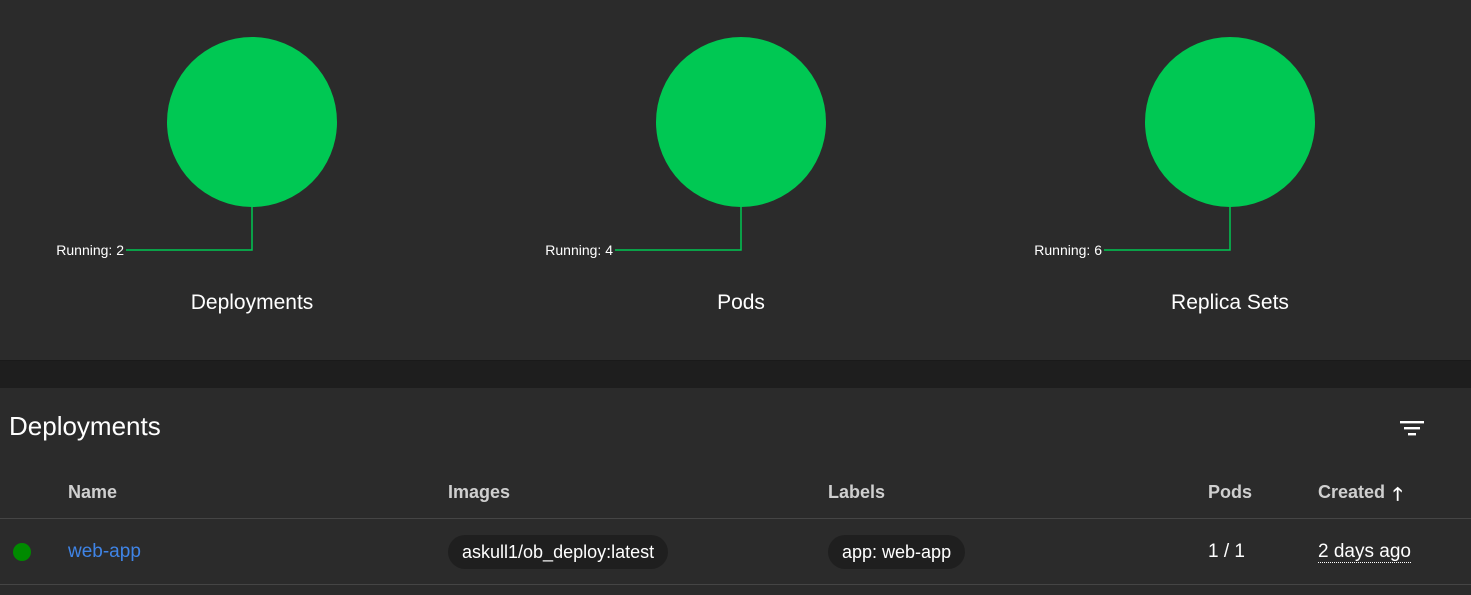 The height and width of the screenshot is (595, 1471). Describe the element at coordinates (1230, 302) in the screenshot. I see `replica-sets-chart-title: Replica Sets` at that location.